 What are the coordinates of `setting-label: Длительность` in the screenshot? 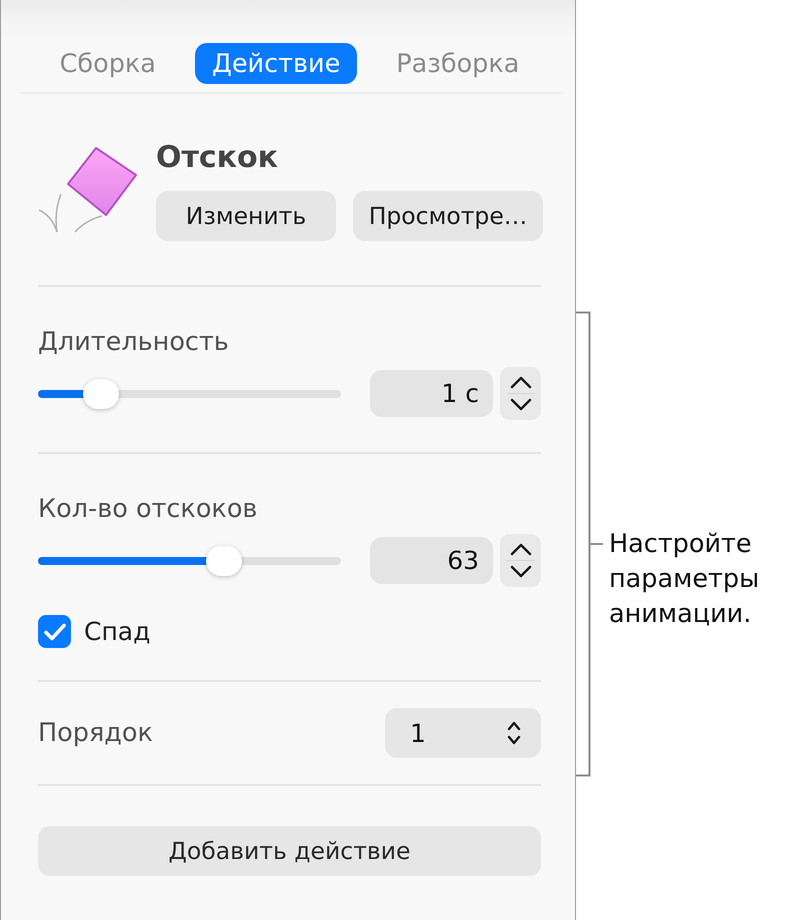 It's located at (134, 342).